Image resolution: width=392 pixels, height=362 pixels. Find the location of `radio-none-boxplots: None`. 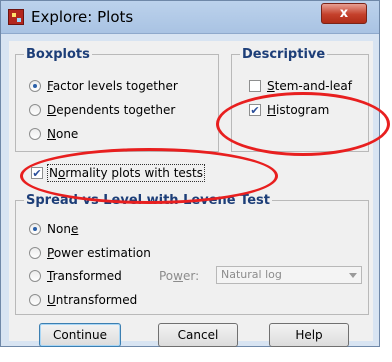

radio-none-boxplots: None is located at coordinates (53, 134).